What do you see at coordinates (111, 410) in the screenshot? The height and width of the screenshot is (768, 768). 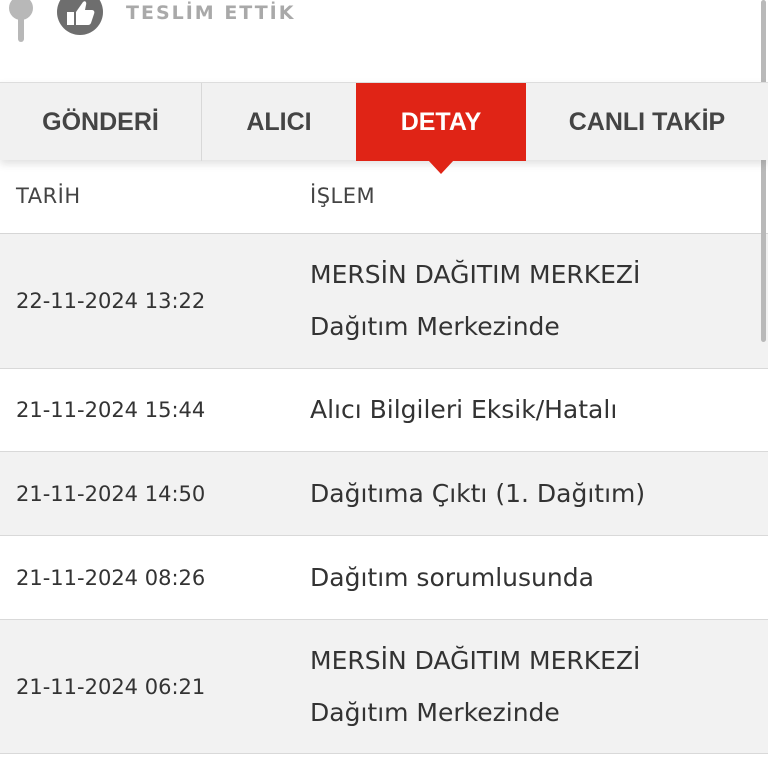 I see `row-date: 21-11-2024 15:44` at bounding box center [111, 410].